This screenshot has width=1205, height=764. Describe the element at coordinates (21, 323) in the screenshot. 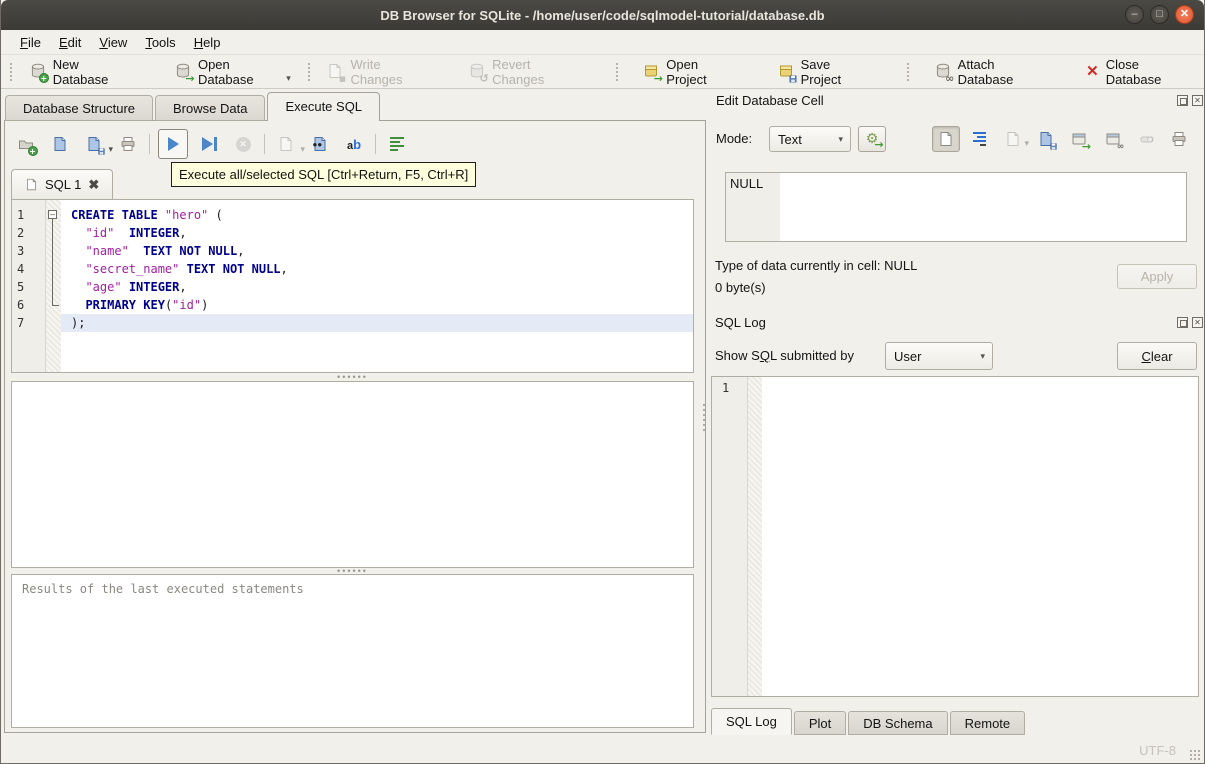

I see `line-number: 7` at that location.